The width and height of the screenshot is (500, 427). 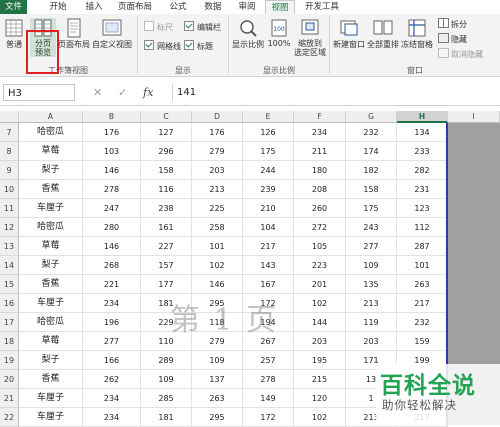 What do you see at coordinates (320, 322) in the screenshot?
I see `value-cell: 144` at bounding box center [320, 322].